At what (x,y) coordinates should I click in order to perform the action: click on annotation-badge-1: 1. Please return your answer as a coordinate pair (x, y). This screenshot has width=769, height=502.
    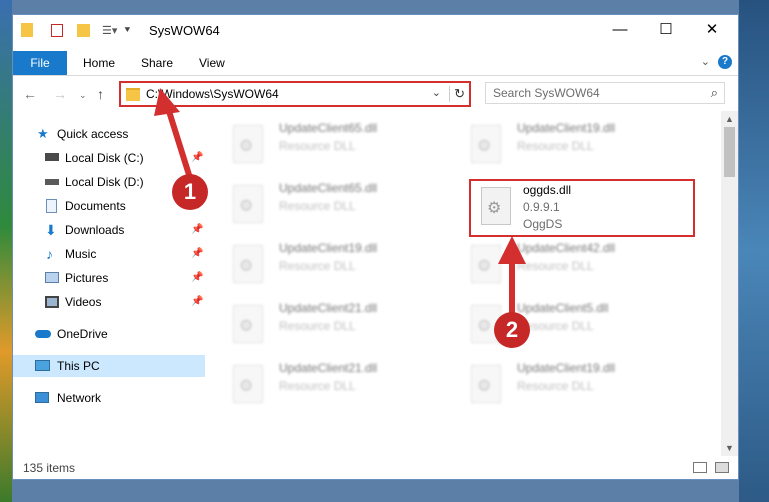
    Looking at the image, I should click on (190, 192).